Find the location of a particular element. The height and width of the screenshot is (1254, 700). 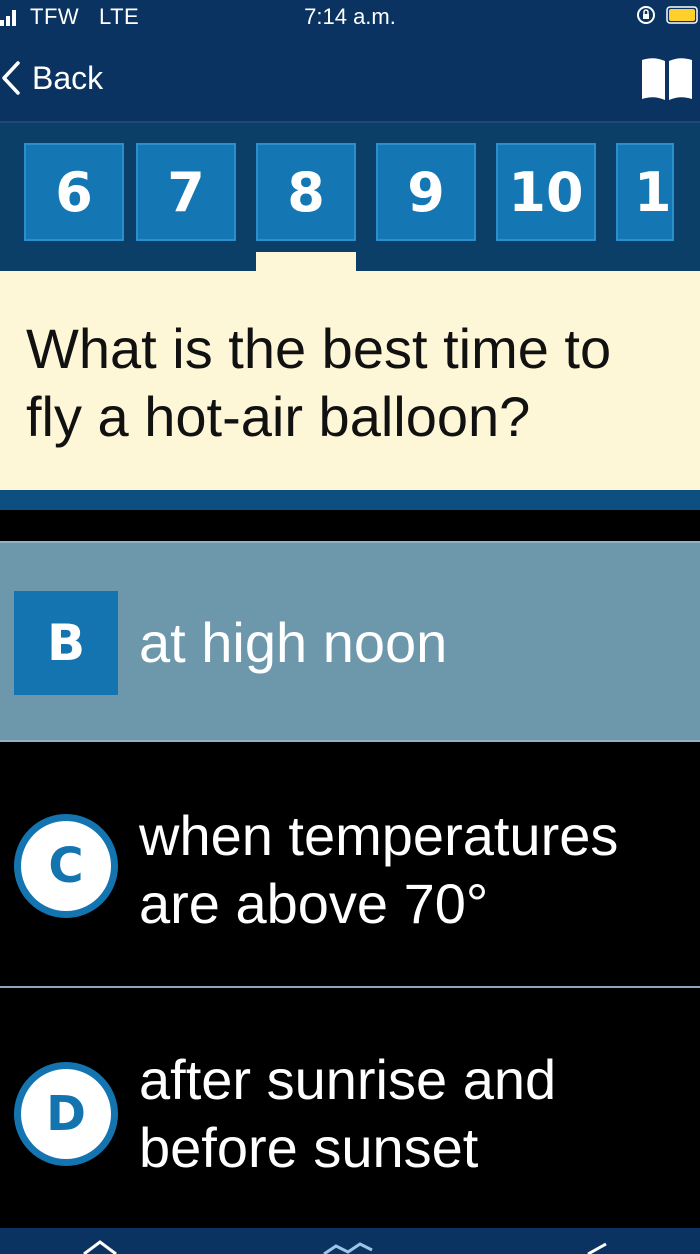

chevron-left-icon is located at coordinates (11, 78).